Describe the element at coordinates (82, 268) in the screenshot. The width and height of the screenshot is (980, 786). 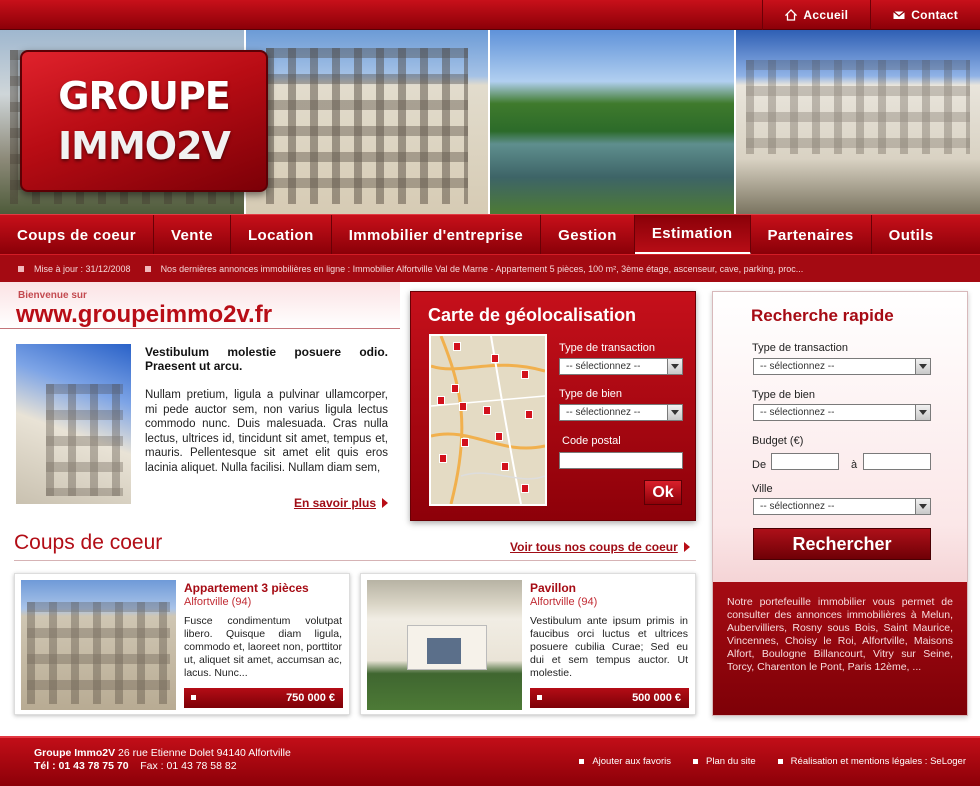
I see `update-date: Mise à jour : 31/12/2008` at that location.